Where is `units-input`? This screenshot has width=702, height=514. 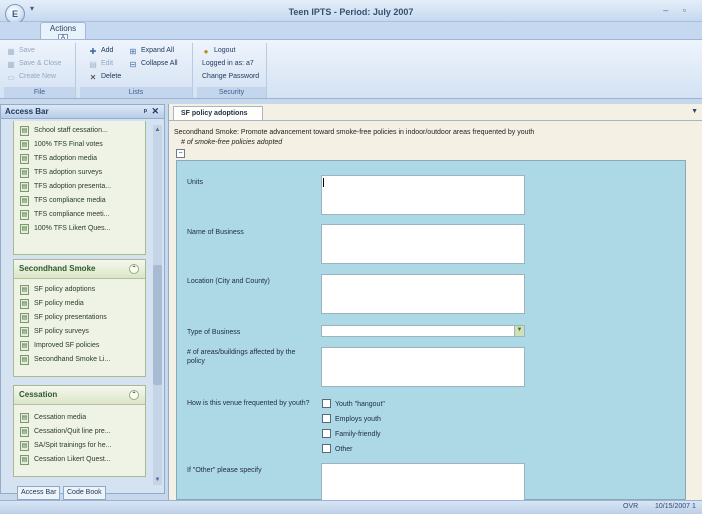
units-input is located at coordinates (423, 195).